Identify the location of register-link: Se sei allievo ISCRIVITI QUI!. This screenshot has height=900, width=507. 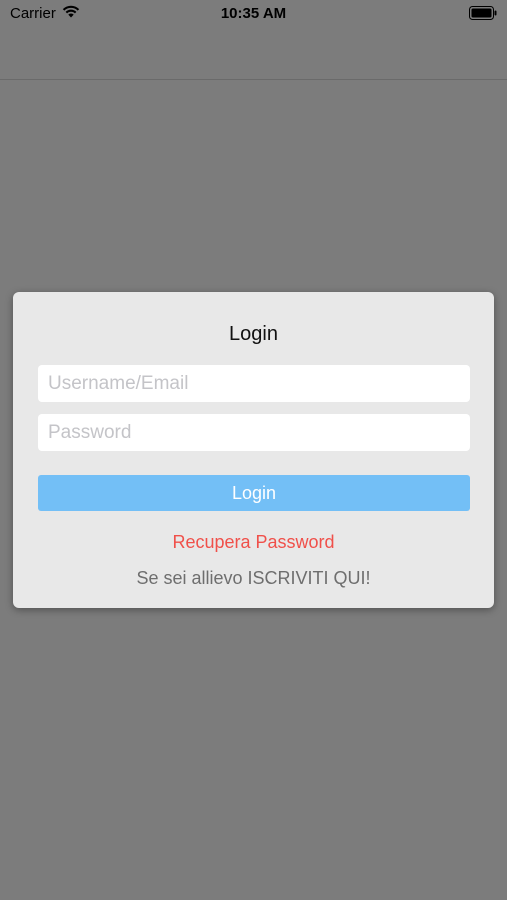
(253, 578).